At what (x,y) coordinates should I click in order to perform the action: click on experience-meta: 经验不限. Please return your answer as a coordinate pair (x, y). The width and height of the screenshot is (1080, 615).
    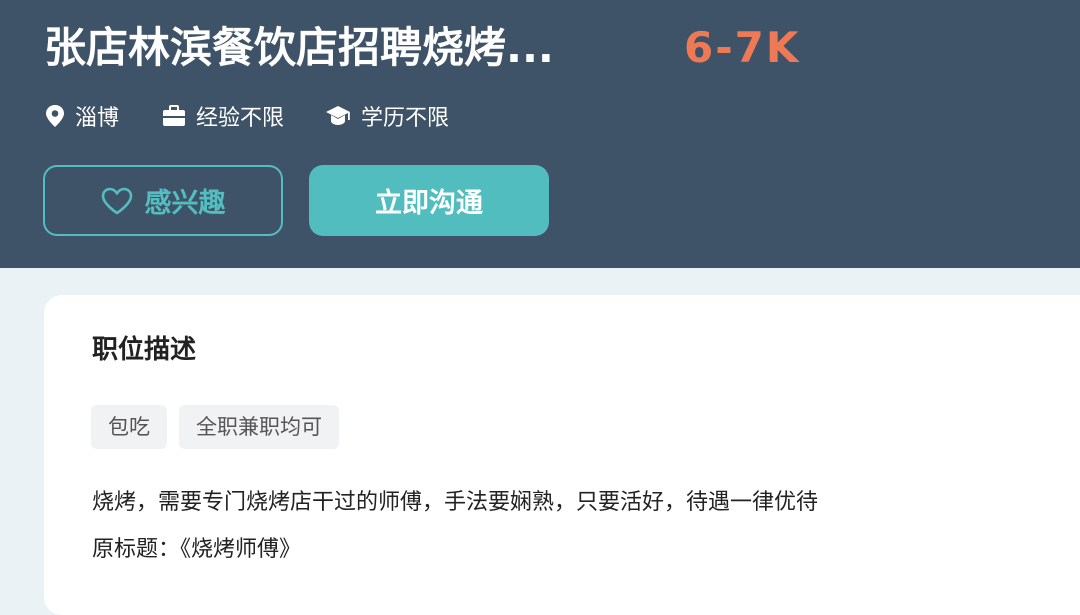
    Looking at the image, I should click on (223, 116).